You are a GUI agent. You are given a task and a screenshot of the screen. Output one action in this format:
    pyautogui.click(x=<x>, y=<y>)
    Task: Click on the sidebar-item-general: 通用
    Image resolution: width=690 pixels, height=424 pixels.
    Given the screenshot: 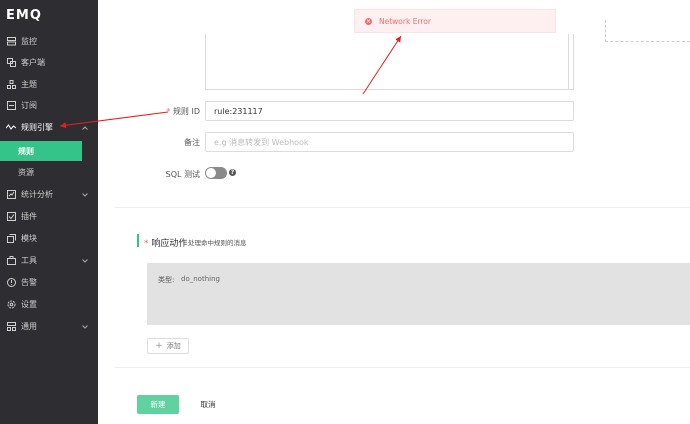 What is the action you would take?
    pyautogui.click(x=49, y=326)
    